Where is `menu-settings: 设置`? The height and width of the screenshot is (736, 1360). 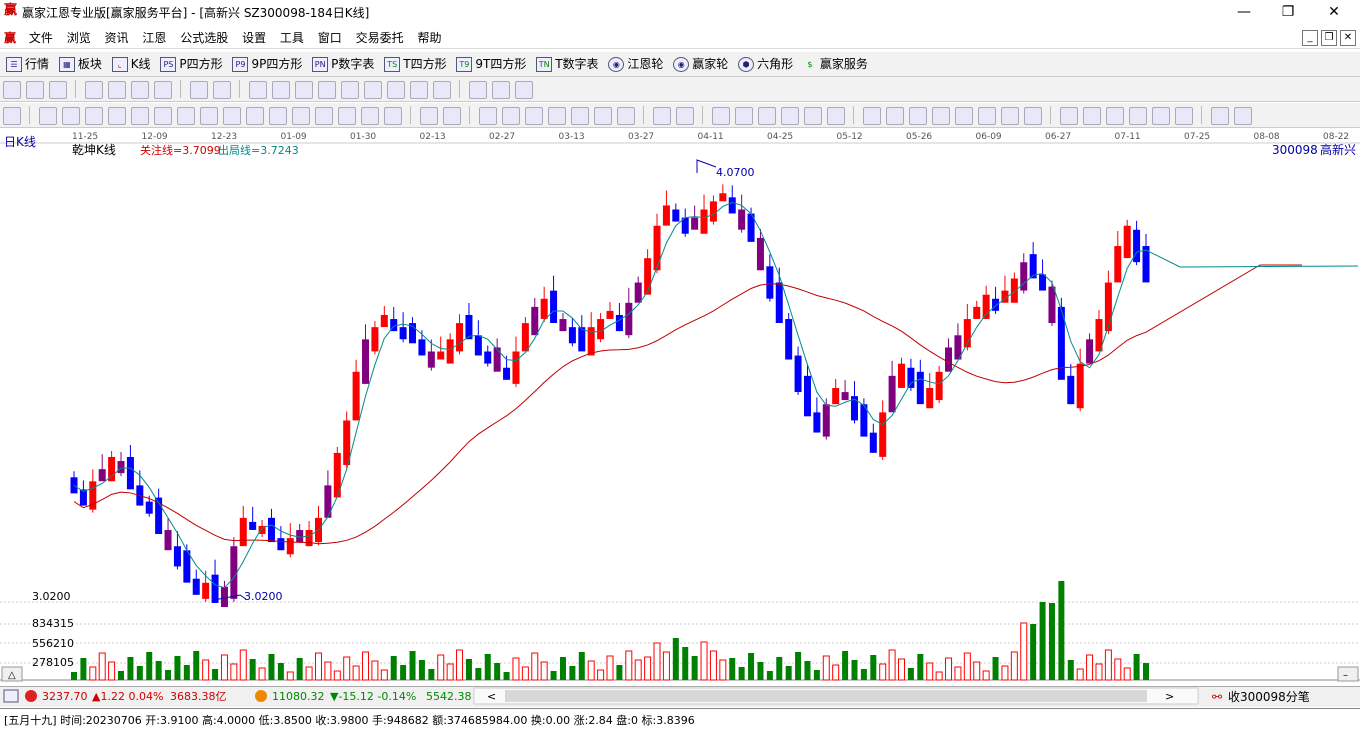
menu-settings: 设置 is located at coordinates (254, 37).